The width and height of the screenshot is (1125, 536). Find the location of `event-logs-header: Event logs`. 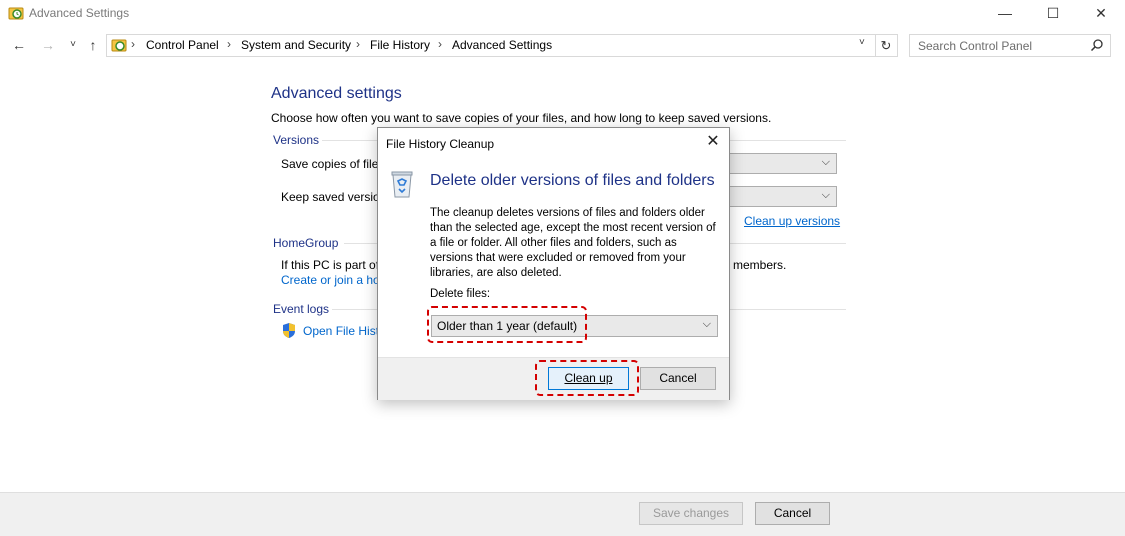

event-logs-header: Event logs is located at coordinates (301, 309).